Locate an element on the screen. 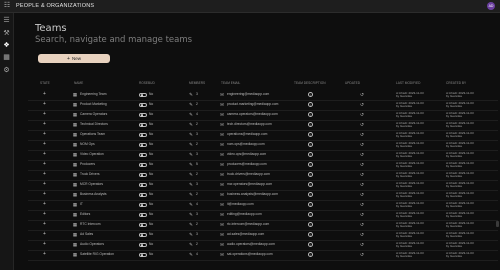  settings-icon: ⚙ is located at coordinates (6, 70).